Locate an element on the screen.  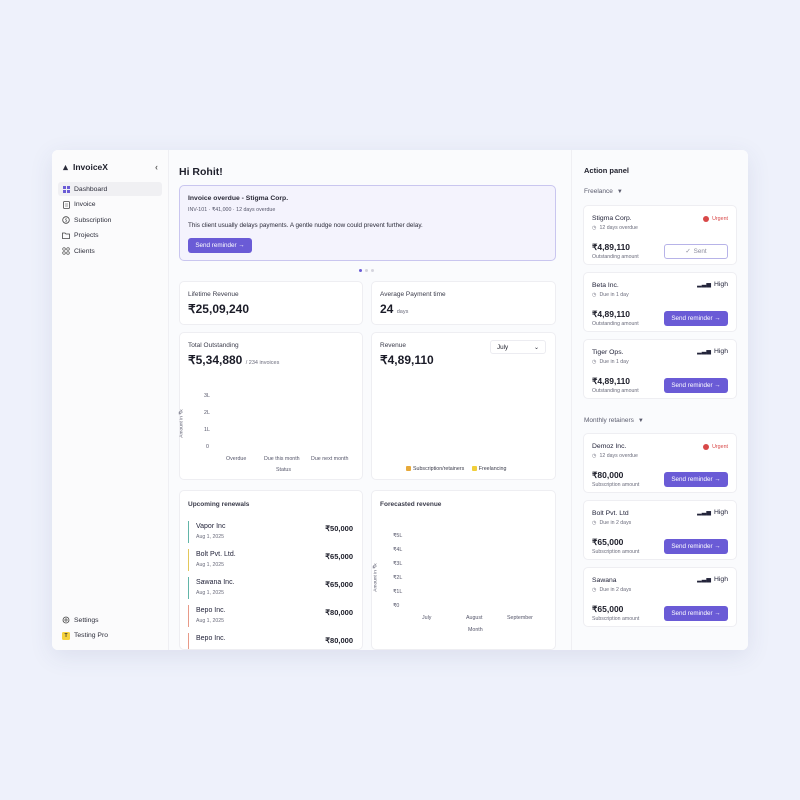
avg-payment-days: 24 is located at coordinates (387, 309).